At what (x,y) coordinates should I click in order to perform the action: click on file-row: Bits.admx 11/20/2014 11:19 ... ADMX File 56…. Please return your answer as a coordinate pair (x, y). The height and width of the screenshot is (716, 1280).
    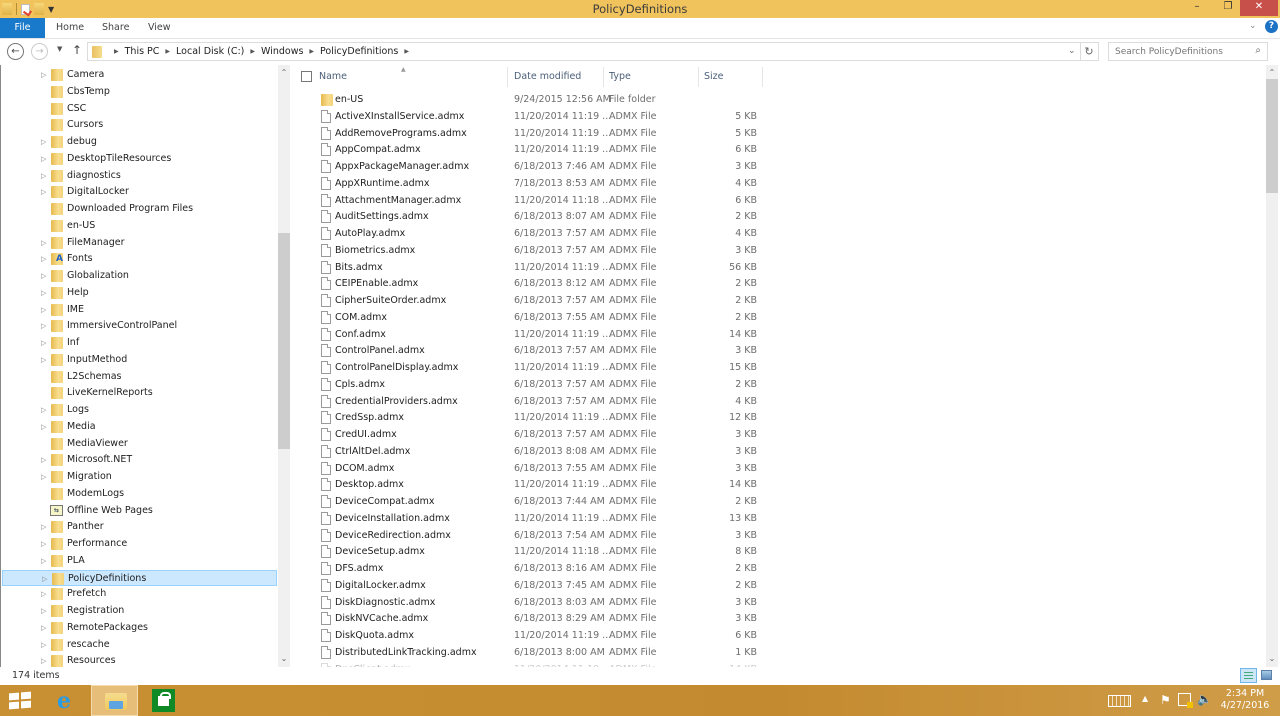
    Looking at the image, I should click on (525, 267).